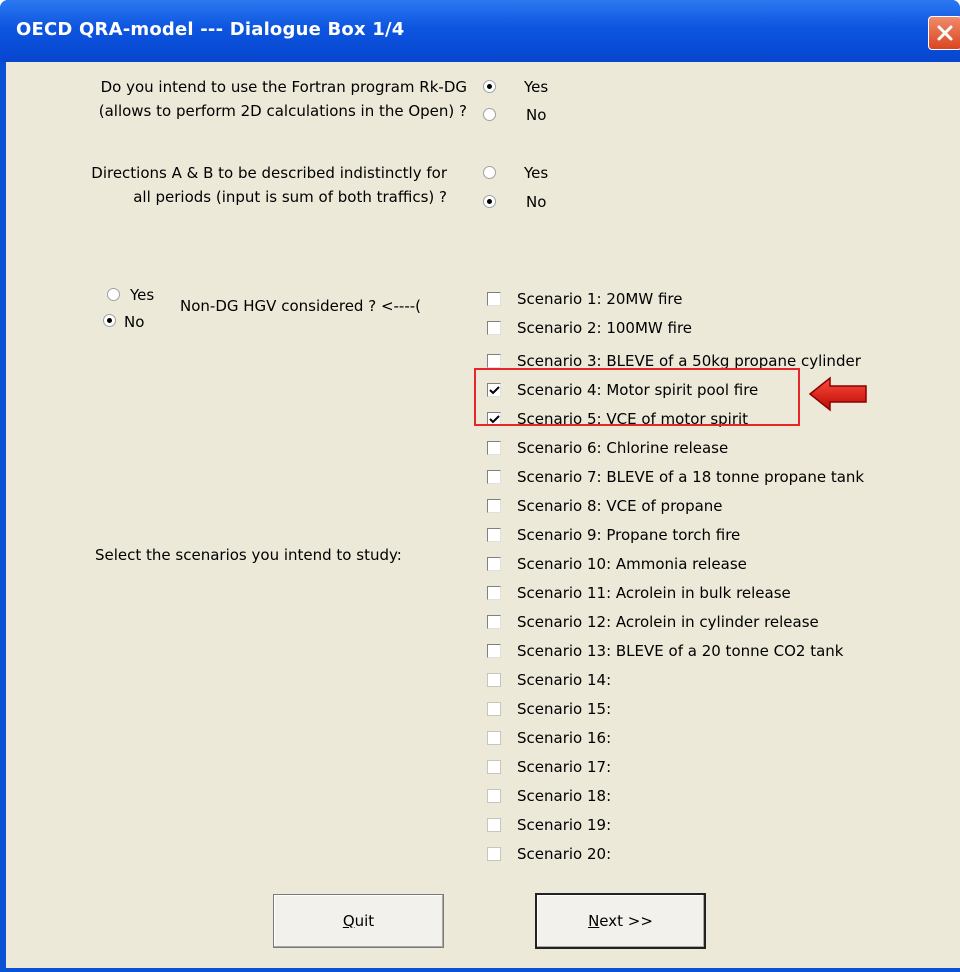  Describe the element at coordinates (494, 796) in the screenshot. I see `scenario-18-checkbox` at that location.